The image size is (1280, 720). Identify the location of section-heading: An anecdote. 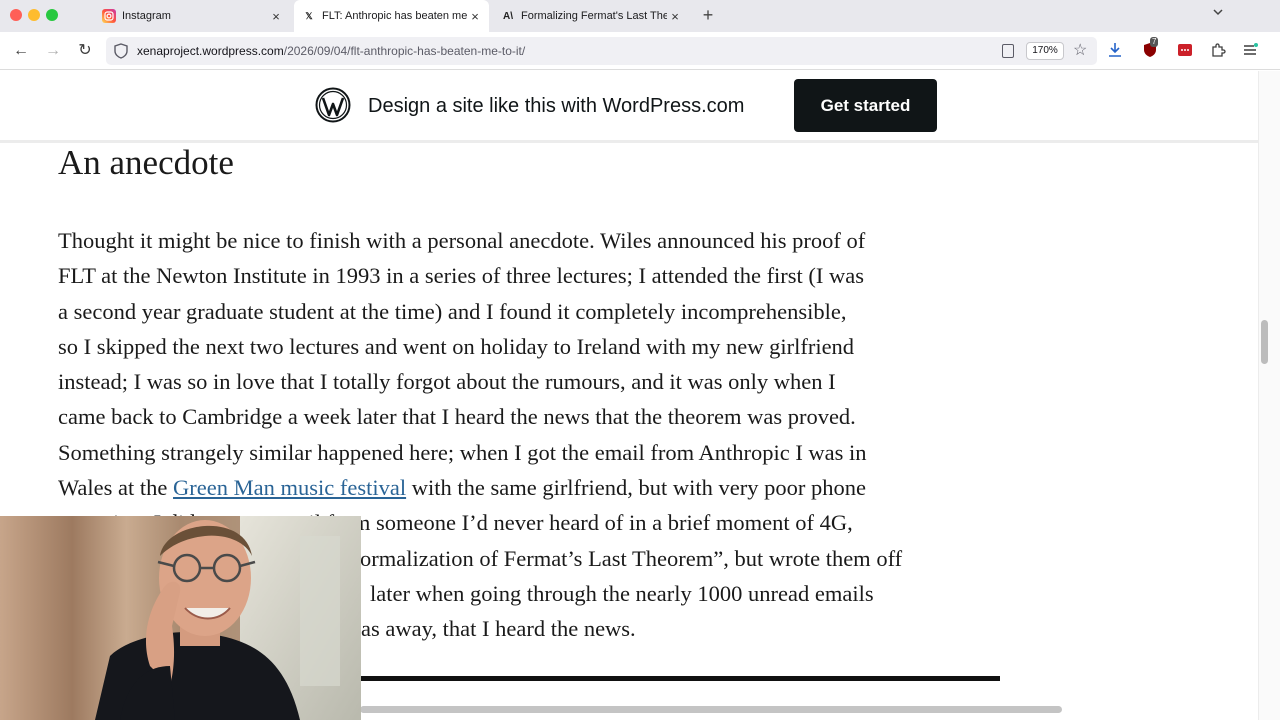
(146, 162).